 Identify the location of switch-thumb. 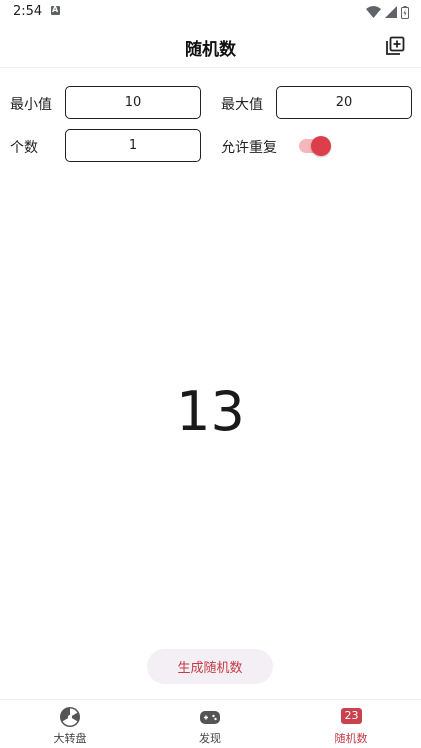
(321, 146).